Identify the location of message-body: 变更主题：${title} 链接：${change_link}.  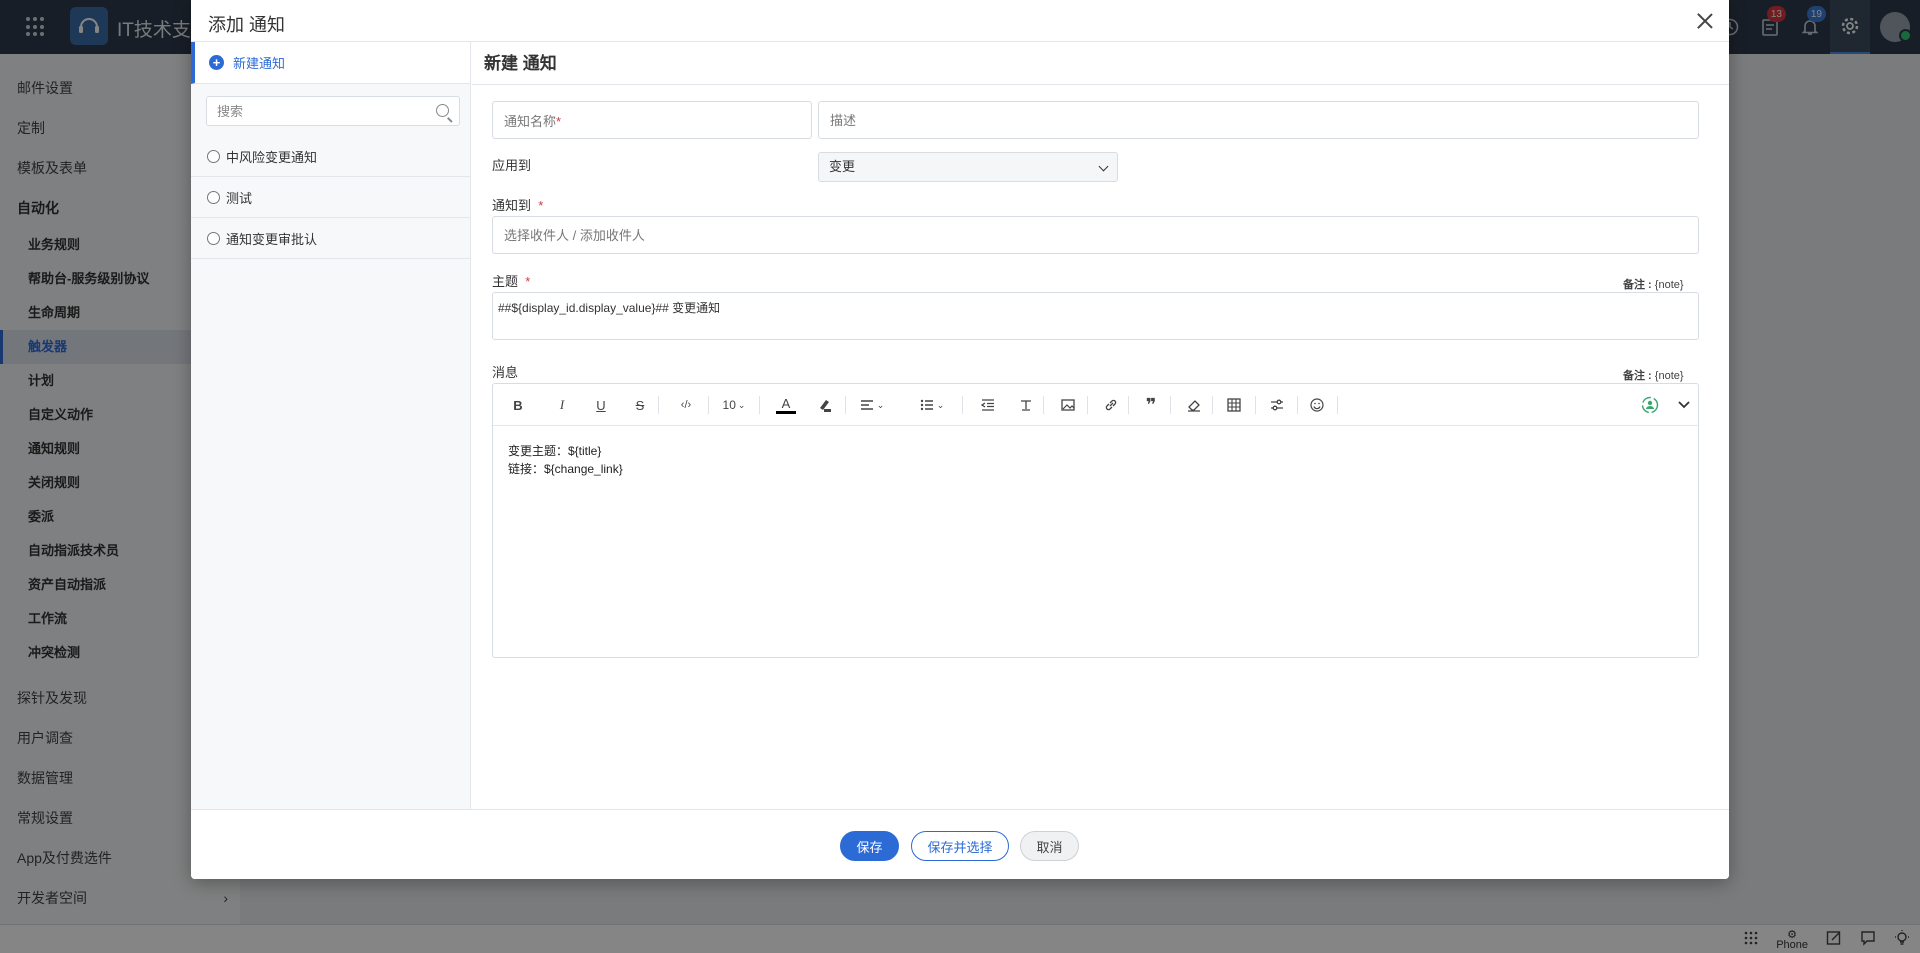
(1095, 460).